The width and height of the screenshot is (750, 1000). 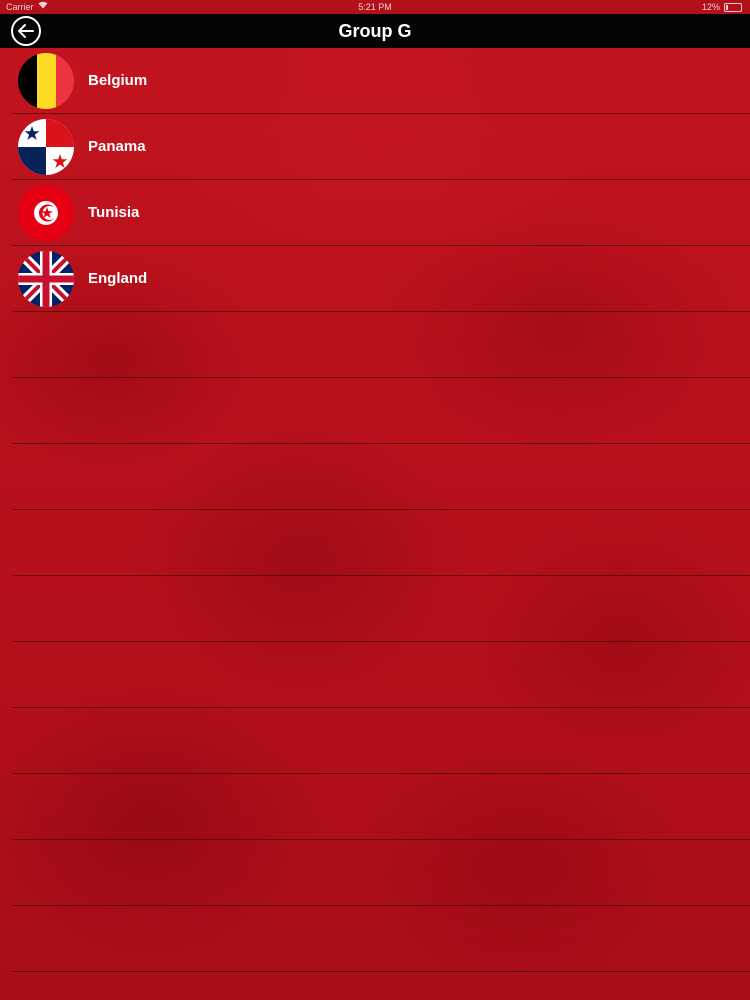 What do you see at coordinates (117, 146) in the screenshot?
I see `team-name: Panama` at bounding box center [117, 146].